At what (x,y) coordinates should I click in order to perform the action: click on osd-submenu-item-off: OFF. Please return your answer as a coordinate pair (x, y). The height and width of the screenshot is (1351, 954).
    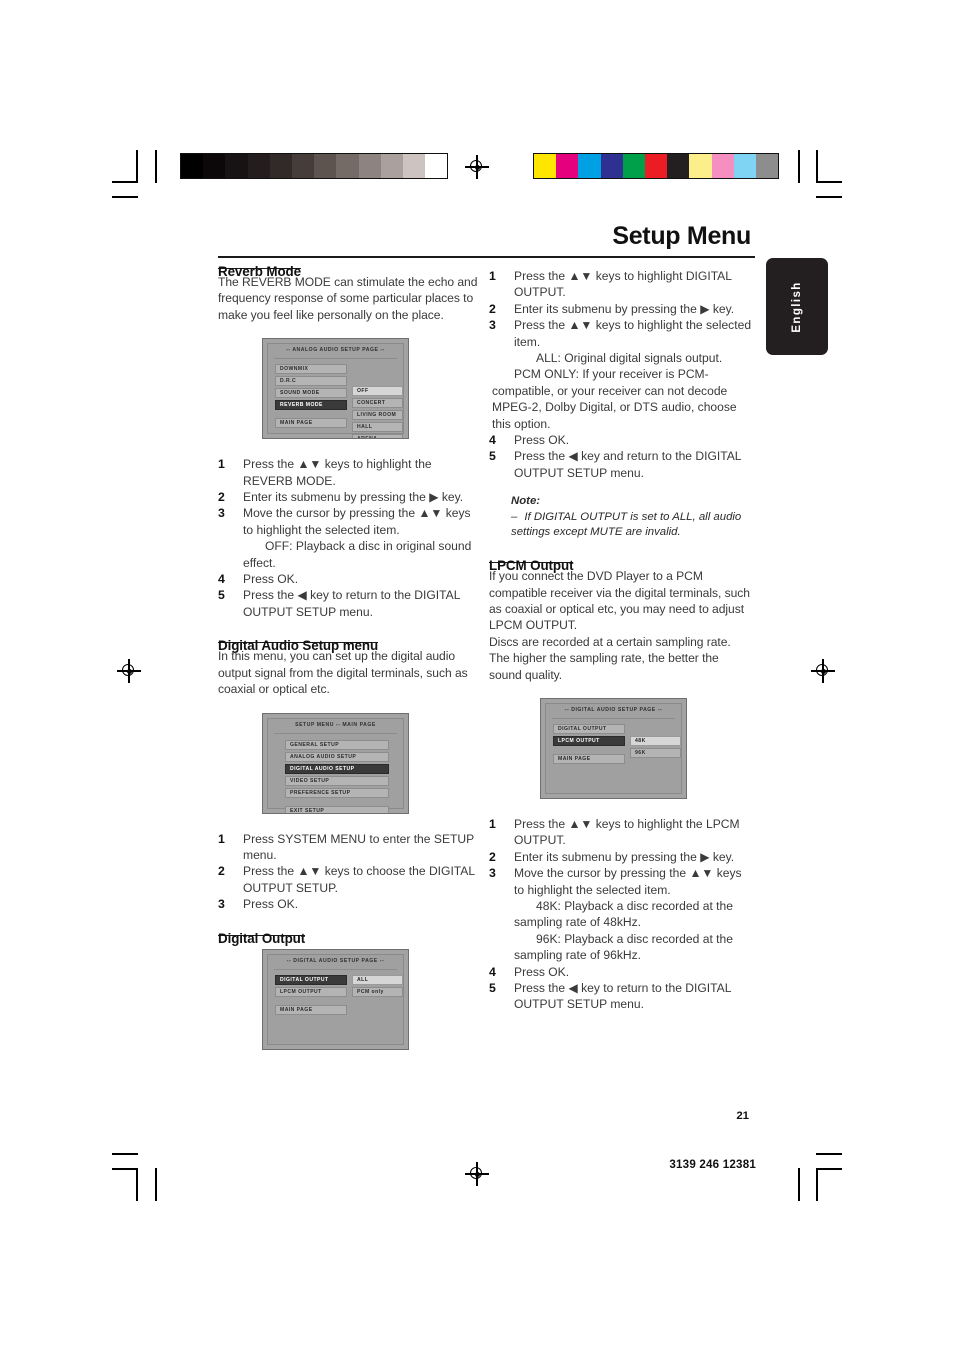
    Looking at the image, I should click on (377, 391).